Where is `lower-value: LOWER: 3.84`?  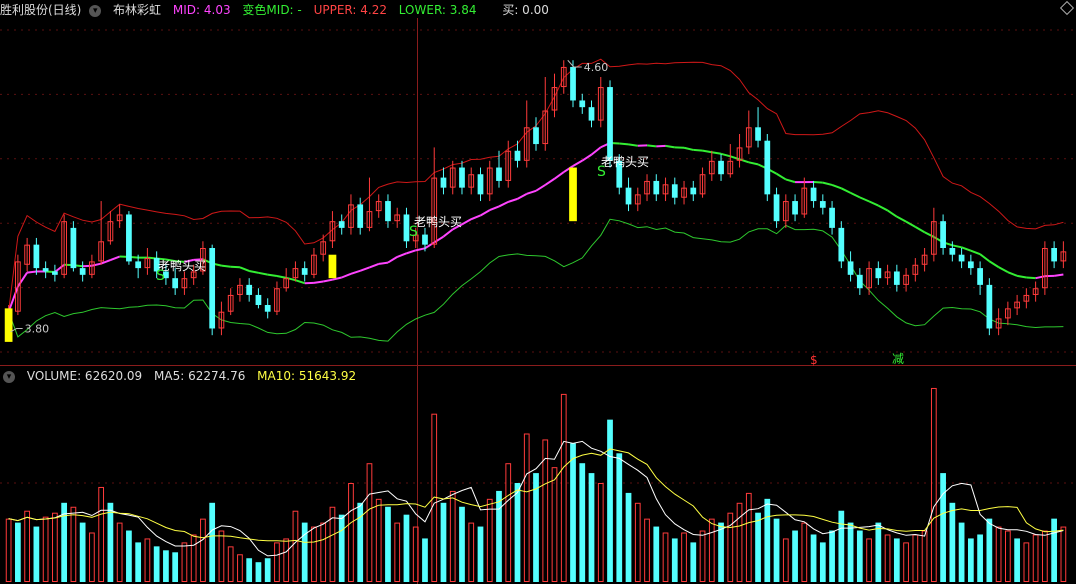 lower-value: LOWER: 3.84 is located at coordinates (437, 10).